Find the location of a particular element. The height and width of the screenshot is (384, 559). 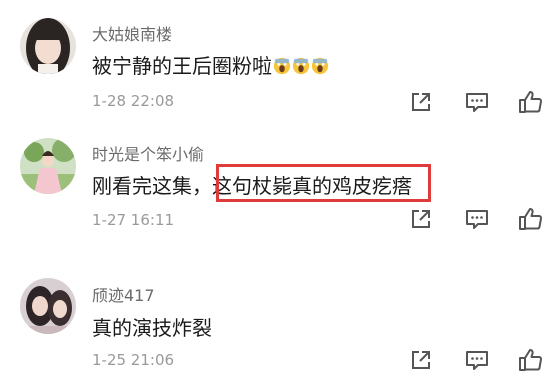

comment-text-body: 真的演技炸裂 is located at coordinates (152, 328).